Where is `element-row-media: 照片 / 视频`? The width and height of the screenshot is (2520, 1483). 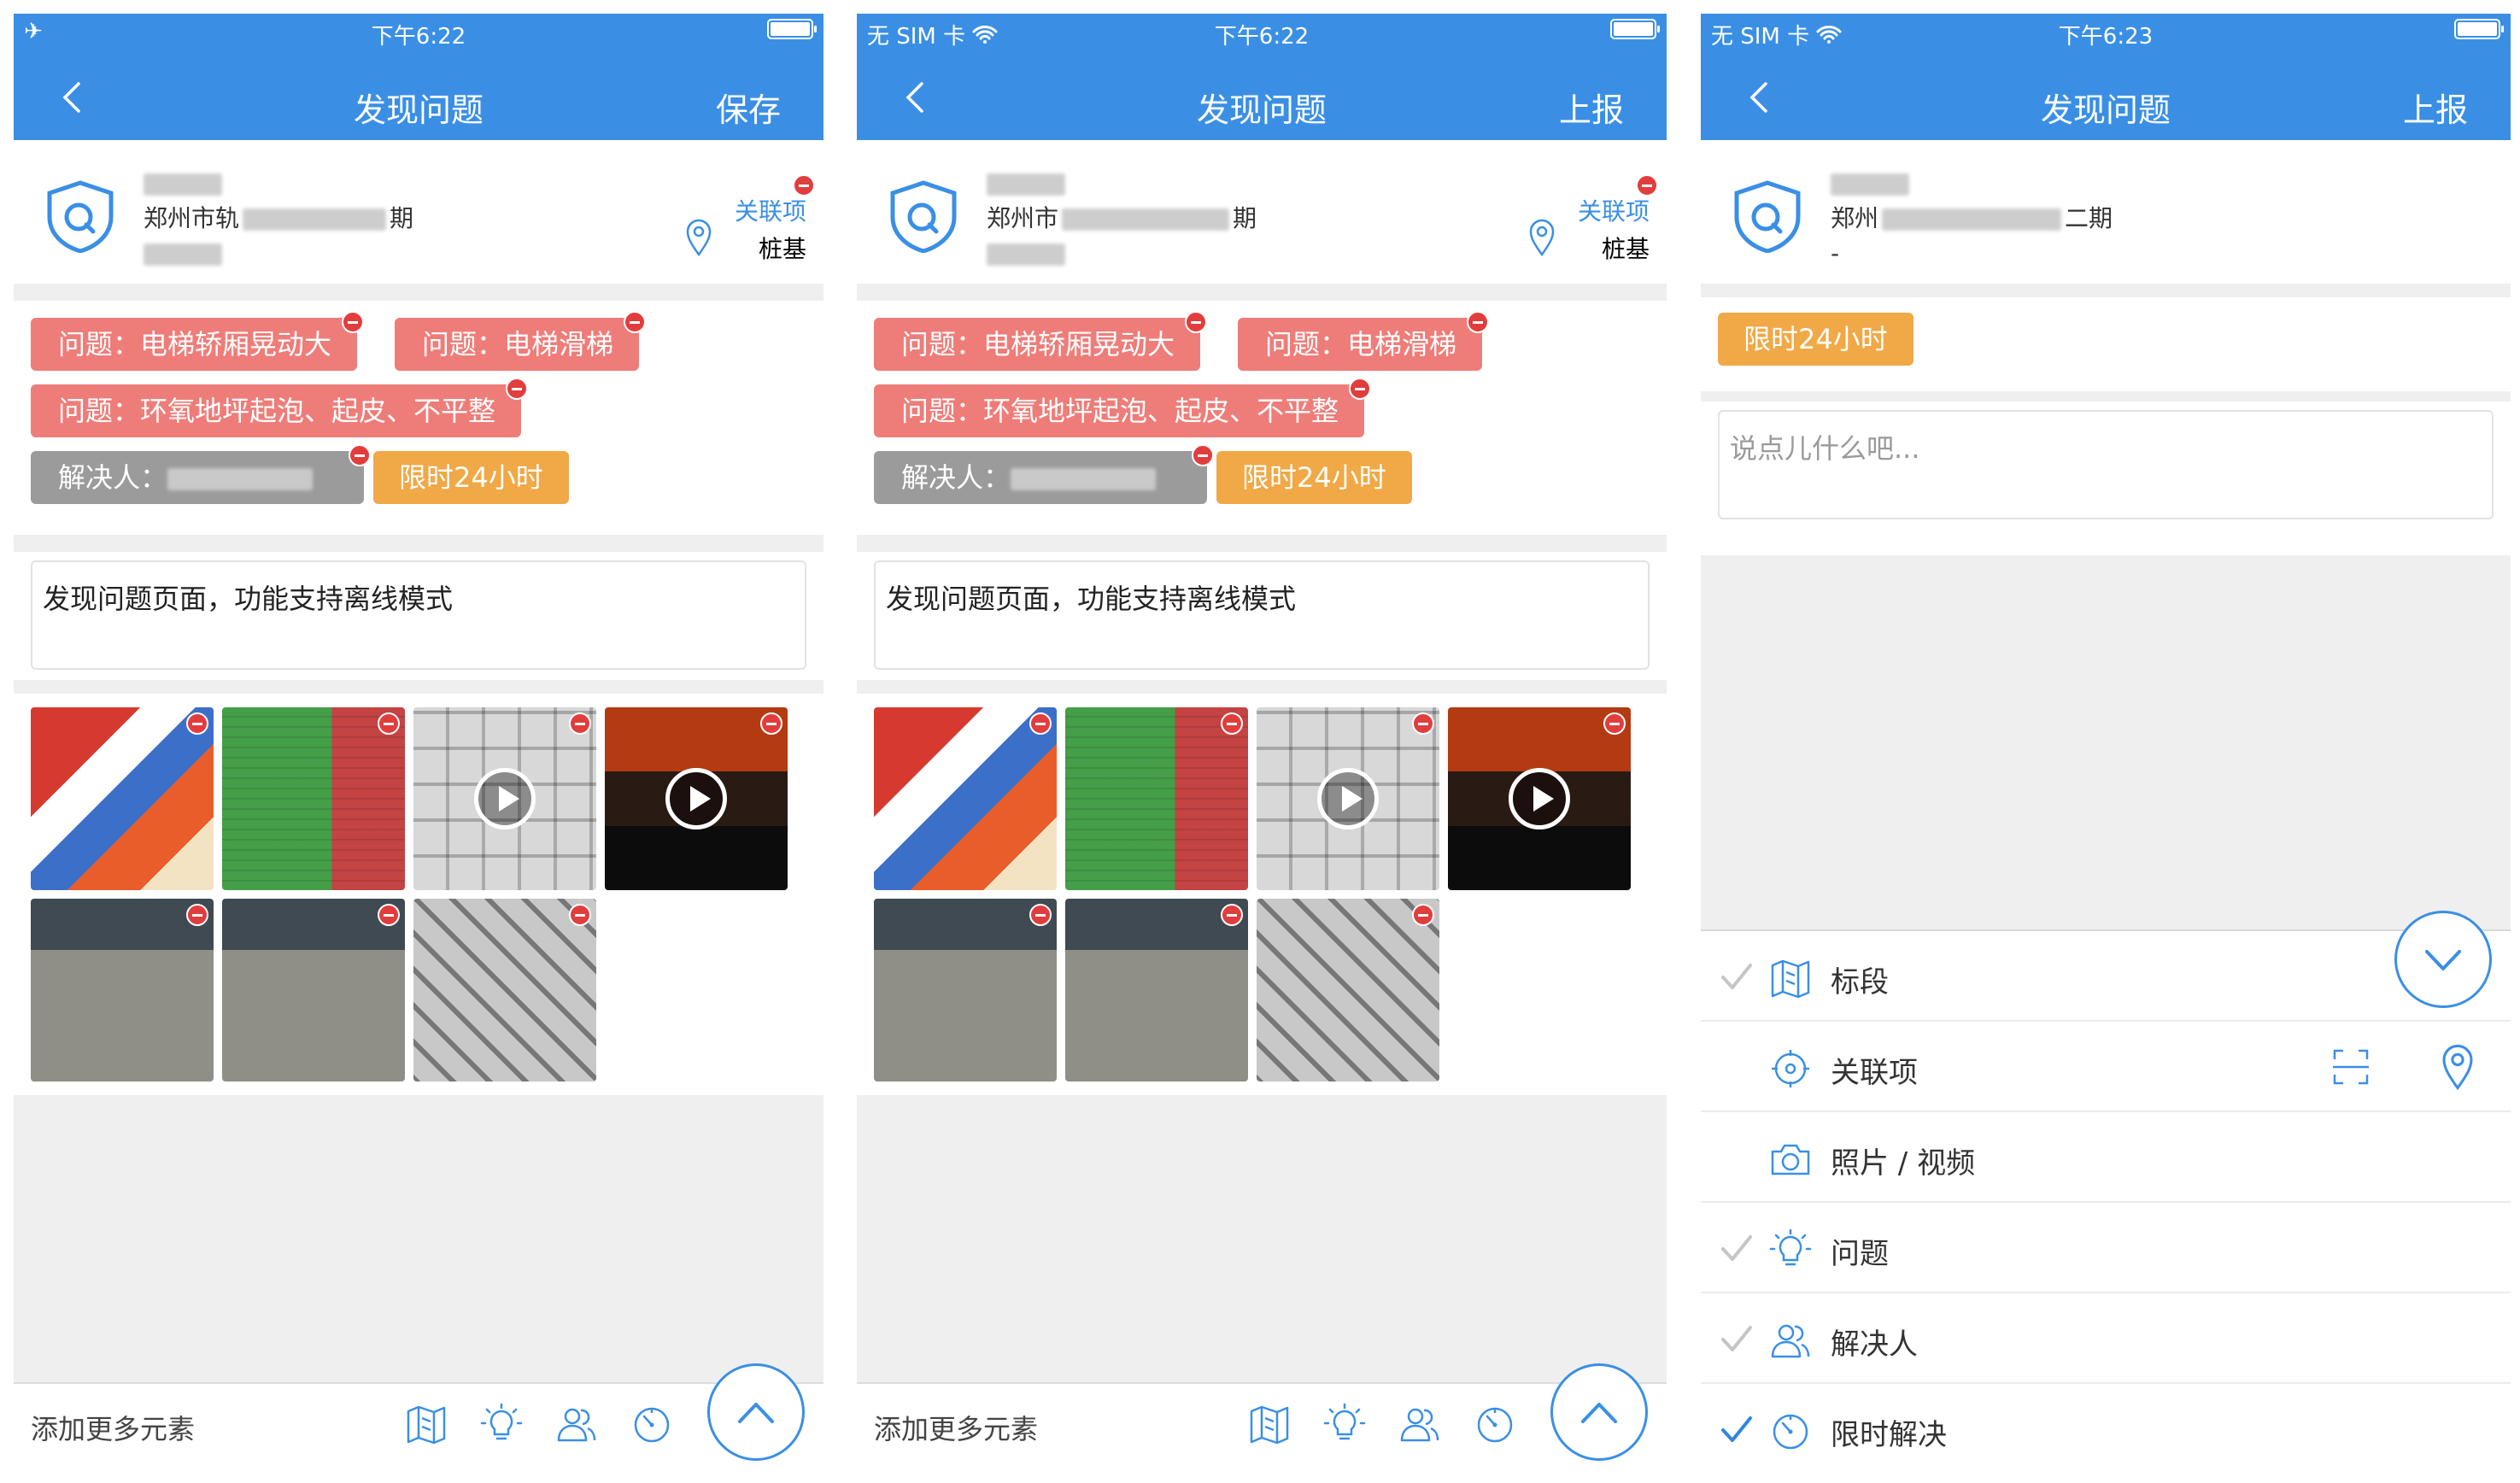 element-row-media: 照片 / 视频 is located at coordinates (2106, 1158).